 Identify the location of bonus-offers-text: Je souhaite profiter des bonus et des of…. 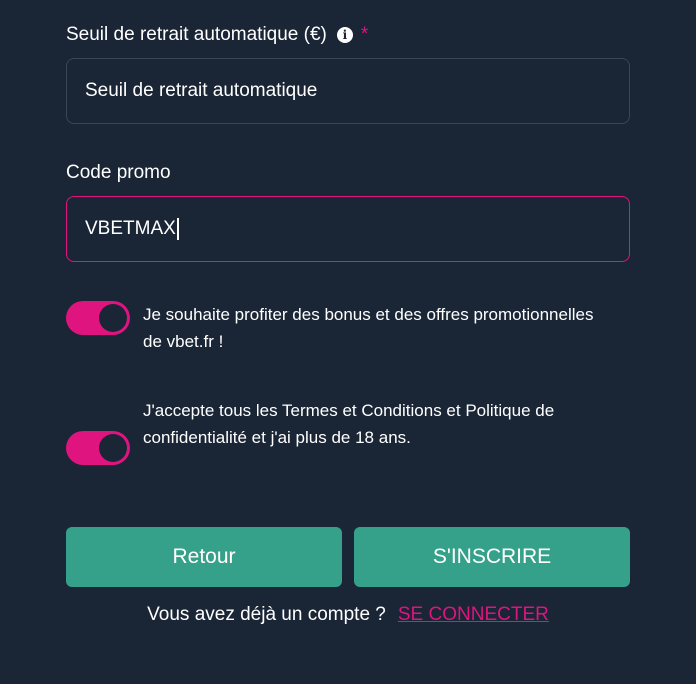
(393, 328).